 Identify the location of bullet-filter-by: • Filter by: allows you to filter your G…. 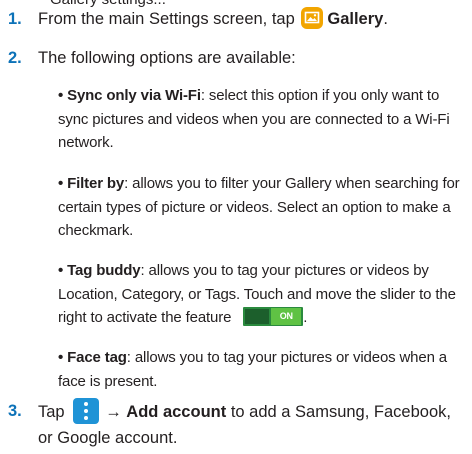
(259, 207).